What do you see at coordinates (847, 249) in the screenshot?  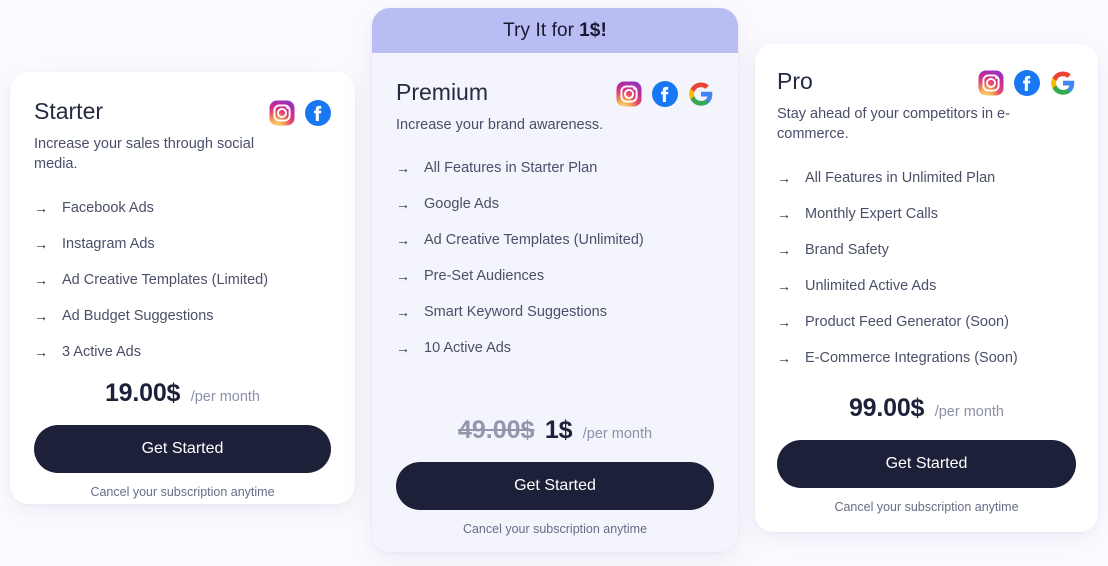 I see `feature-label: Brand Safety` at bounding box center [847, 249].